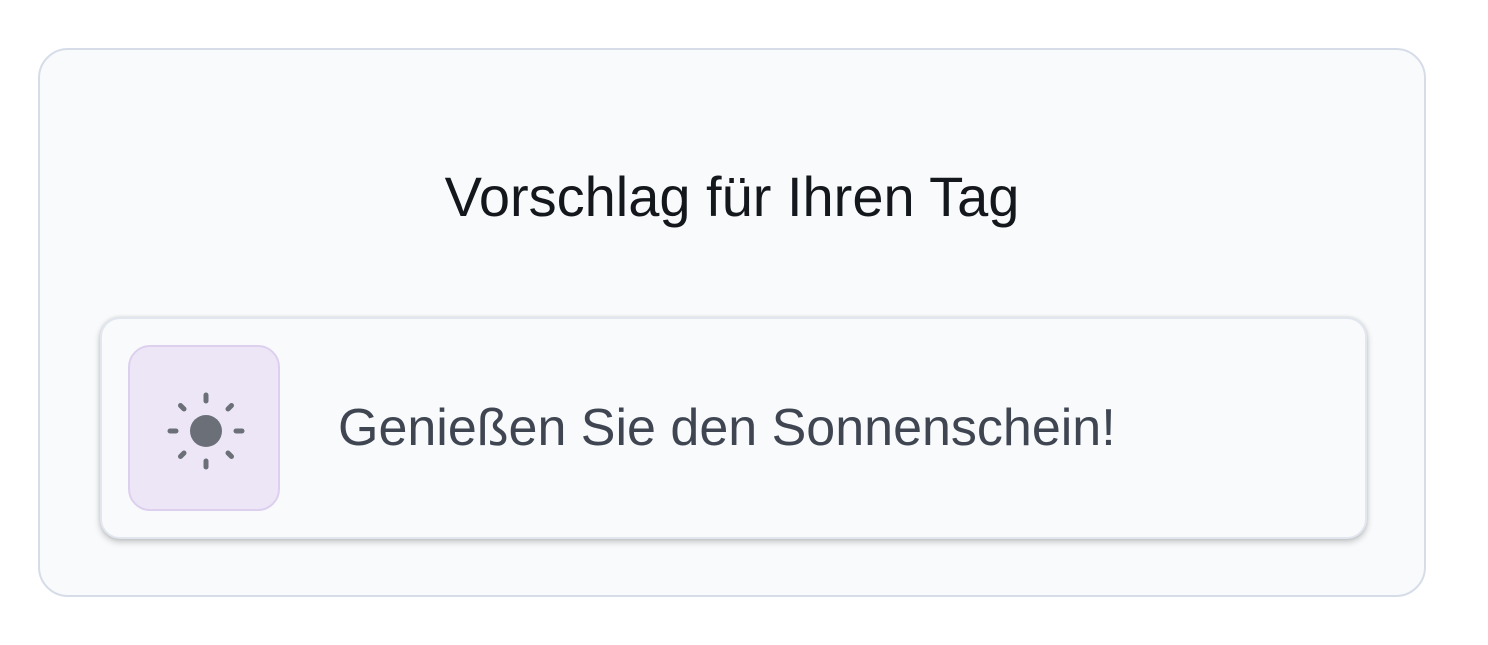  Describe the element at coordinates (727, 428) in the screenshot. I see `suggestion-text: Genießen Sie den Sonnenschein!` at that location.